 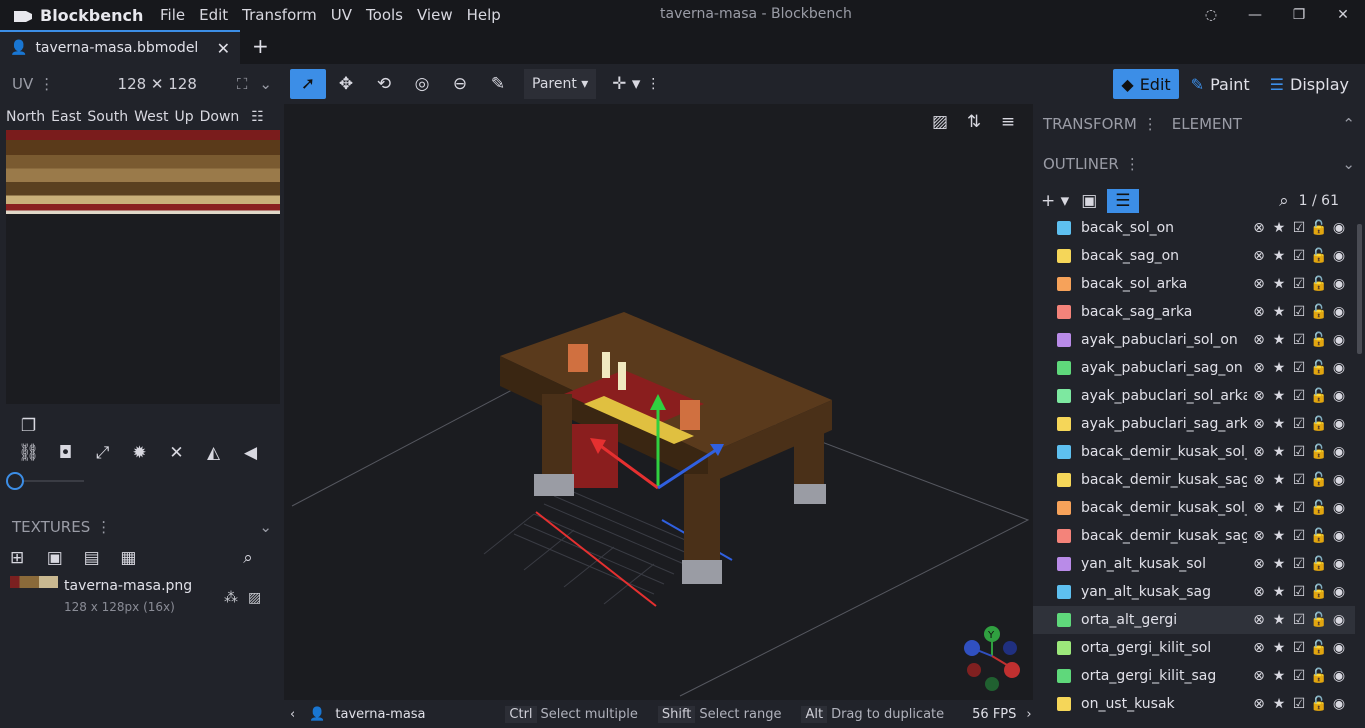 What do you see at coordinates (139, 453) in the screenshot?
I see `auto-uv-icon: ✹` at bounding box center [139, 453].